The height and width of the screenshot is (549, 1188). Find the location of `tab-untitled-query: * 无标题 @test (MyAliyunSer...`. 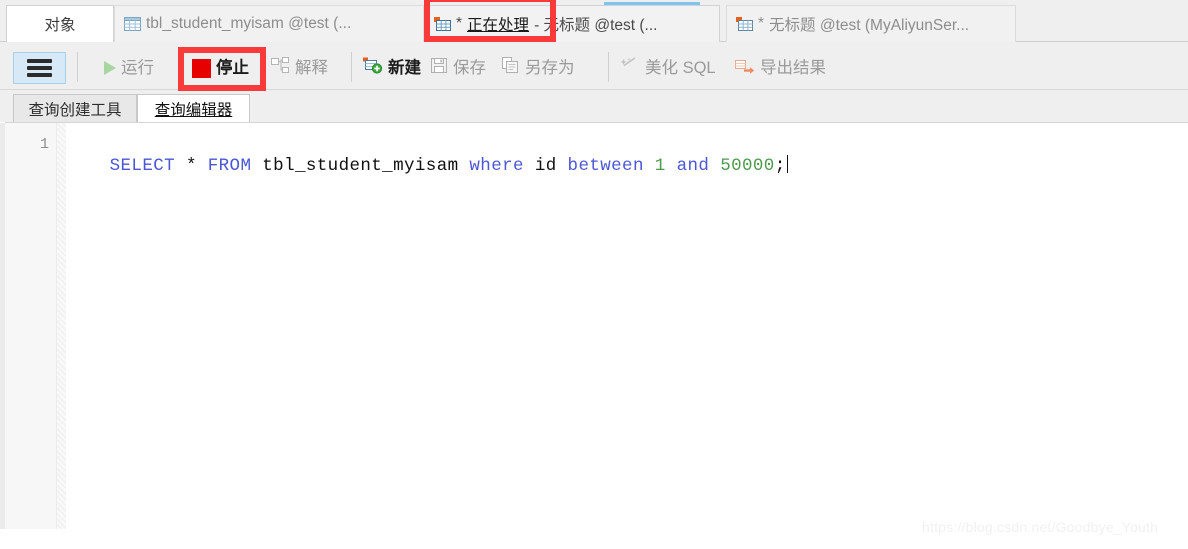

tab-untitled-query: * 无标题 @test (MyAliyunSer... is located at coordinates (871, 23).